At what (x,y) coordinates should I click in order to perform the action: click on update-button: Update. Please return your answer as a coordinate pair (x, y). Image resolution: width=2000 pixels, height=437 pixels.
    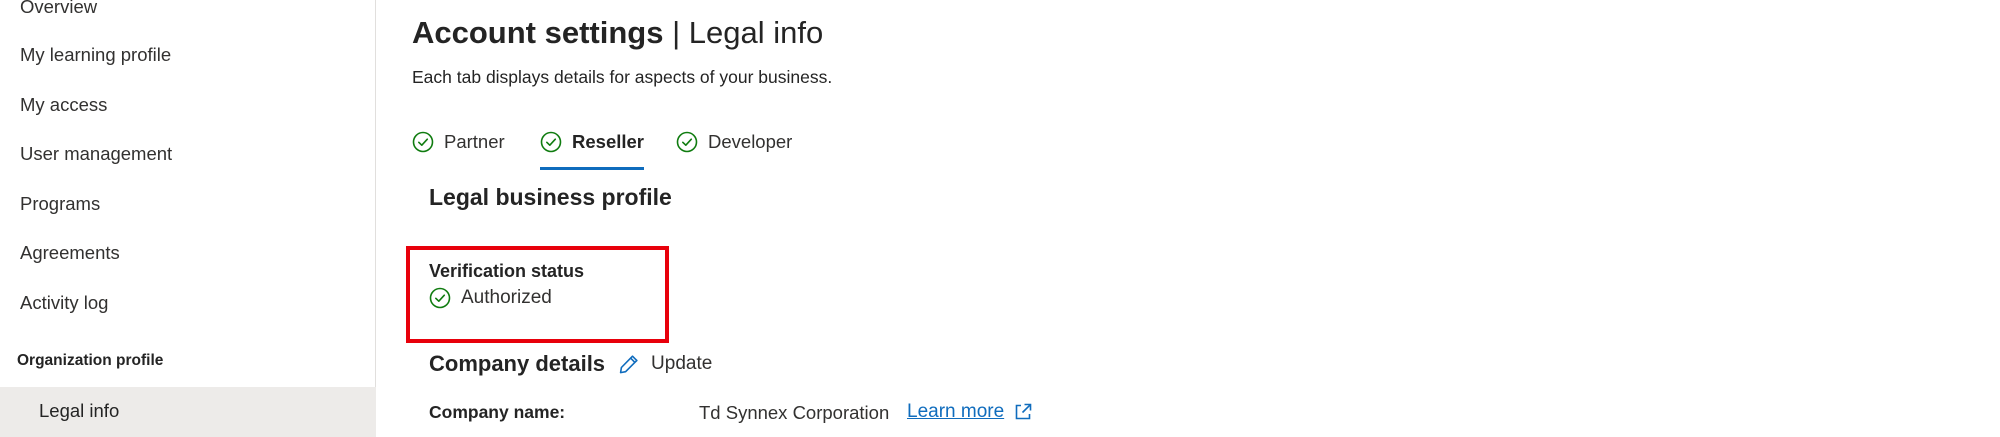
    Looking at the image, I should click on (664, 364).